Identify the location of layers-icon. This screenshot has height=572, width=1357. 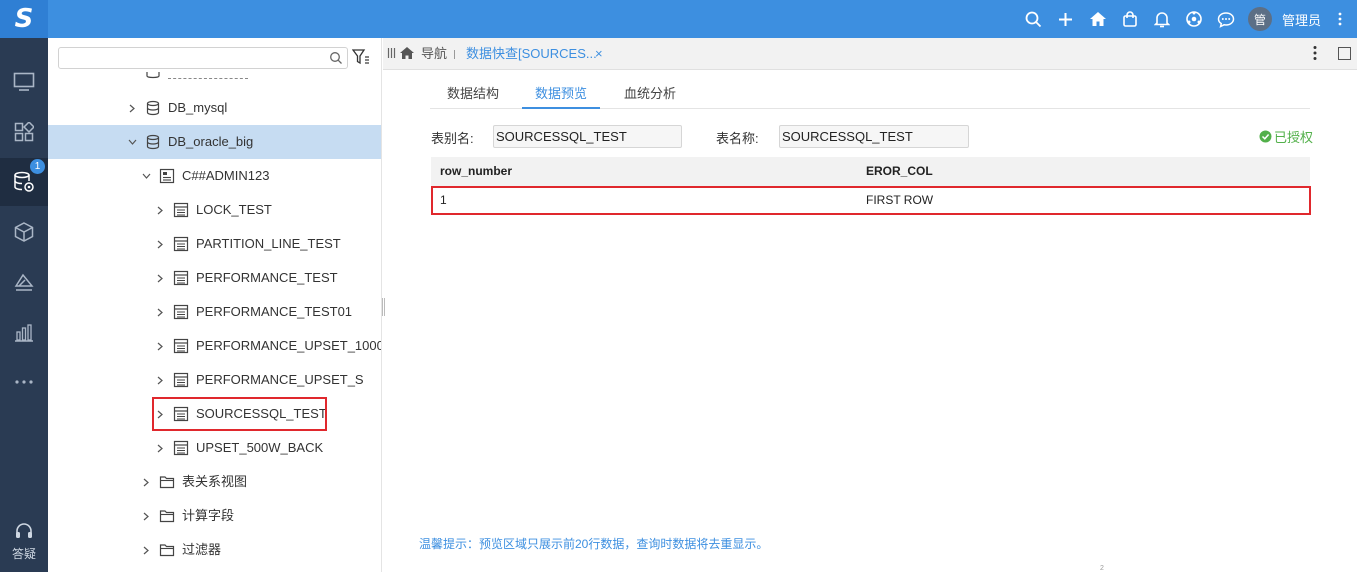
(24, 282).